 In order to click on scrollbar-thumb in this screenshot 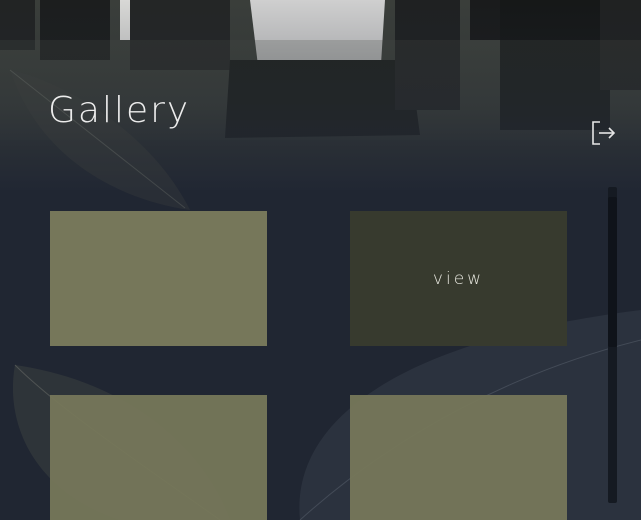, I will do `click(612, 272)`.